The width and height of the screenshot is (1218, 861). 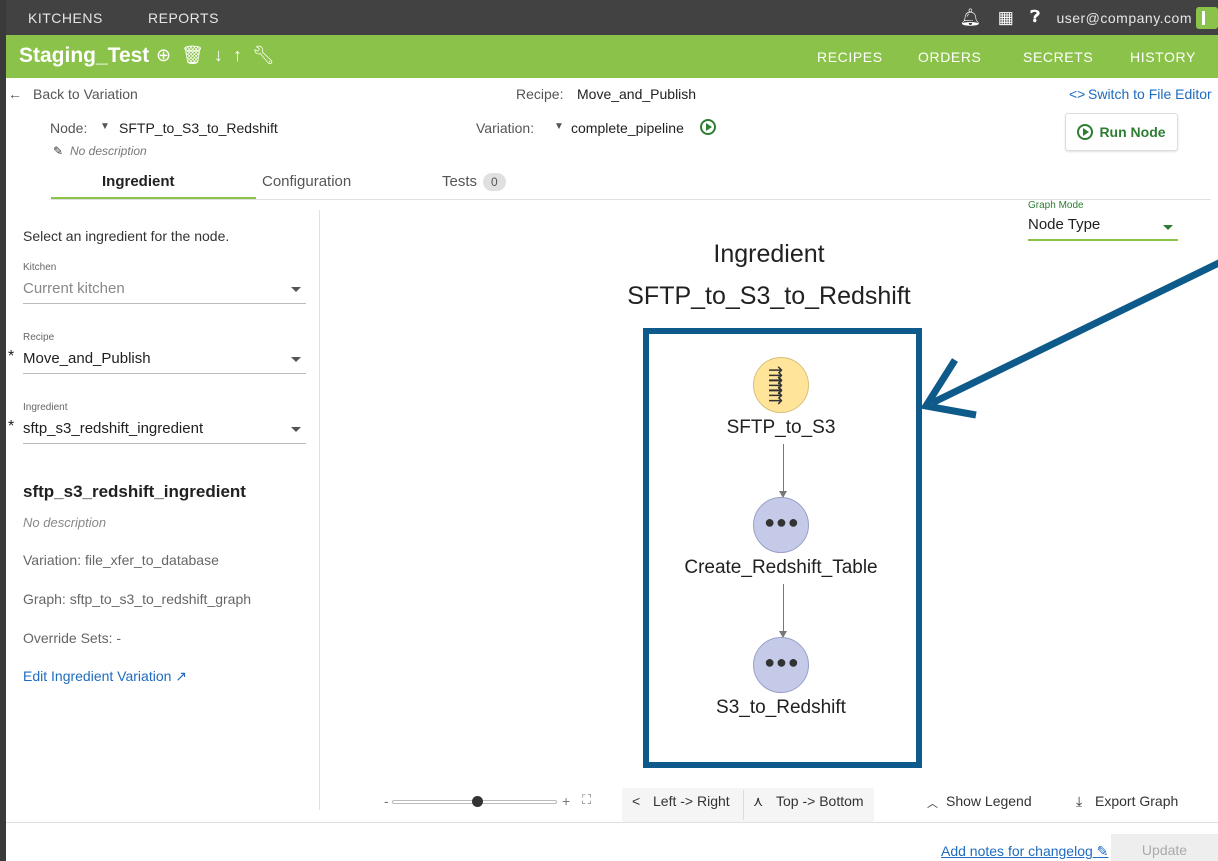 What do you see at coordinates (72, 638) in the screenshot?
I see `ingredient-override-sets: Override Sets: -` at bounding box center [72, 638].